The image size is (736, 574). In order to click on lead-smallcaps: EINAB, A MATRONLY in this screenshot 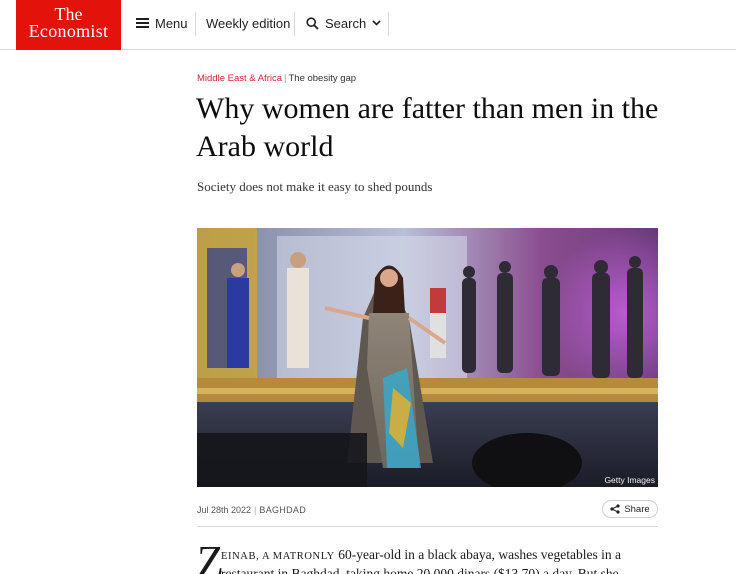, I will do `click(278, 556)`.